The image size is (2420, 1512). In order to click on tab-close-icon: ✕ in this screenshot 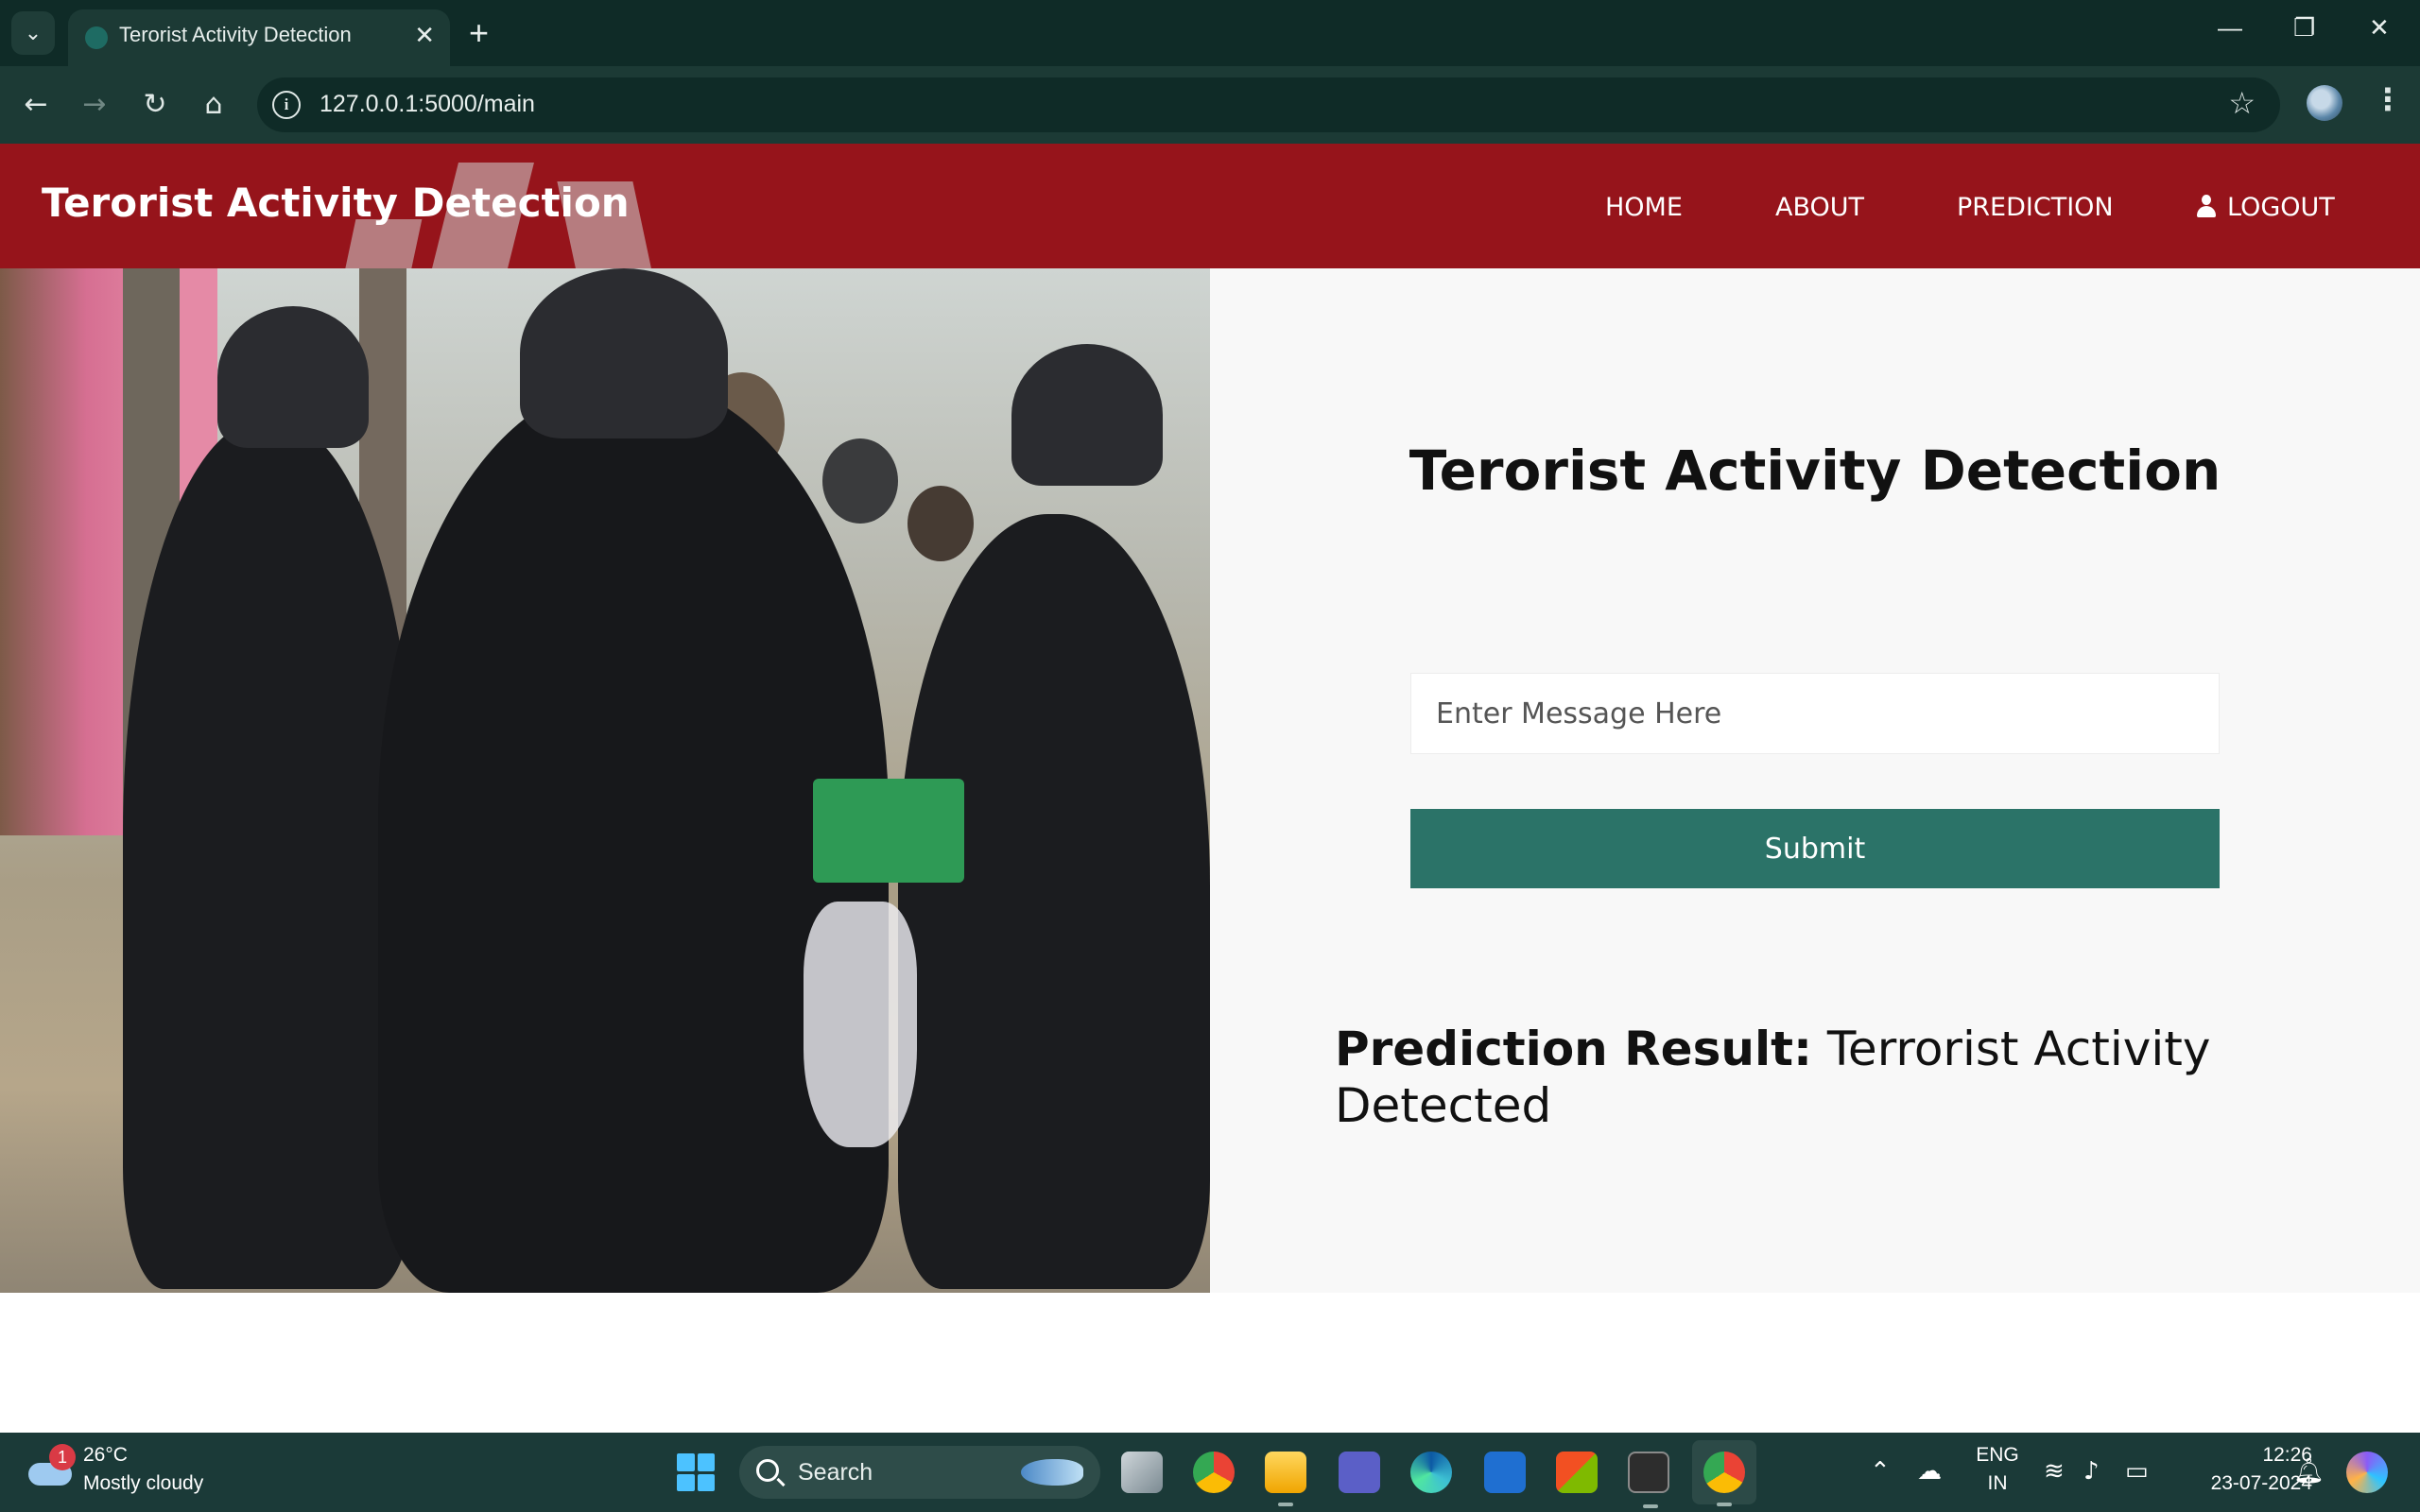, I will do `click(424, 35)`.